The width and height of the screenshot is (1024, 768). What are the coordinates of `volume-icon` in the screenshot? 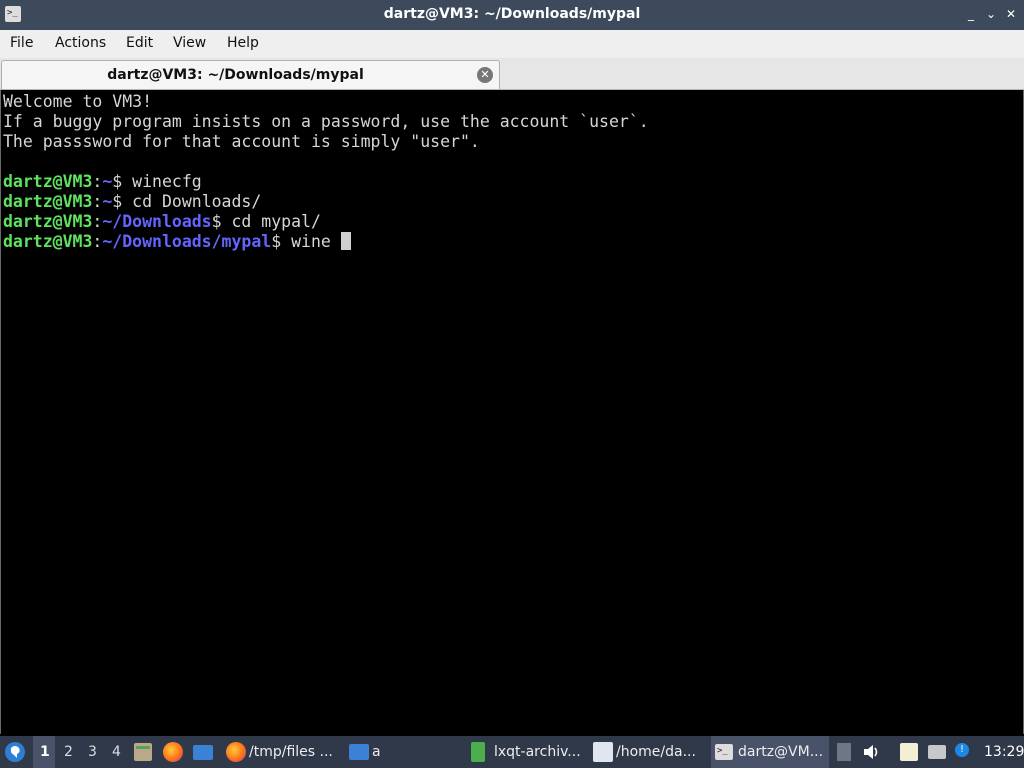 It's located at (872, 752).